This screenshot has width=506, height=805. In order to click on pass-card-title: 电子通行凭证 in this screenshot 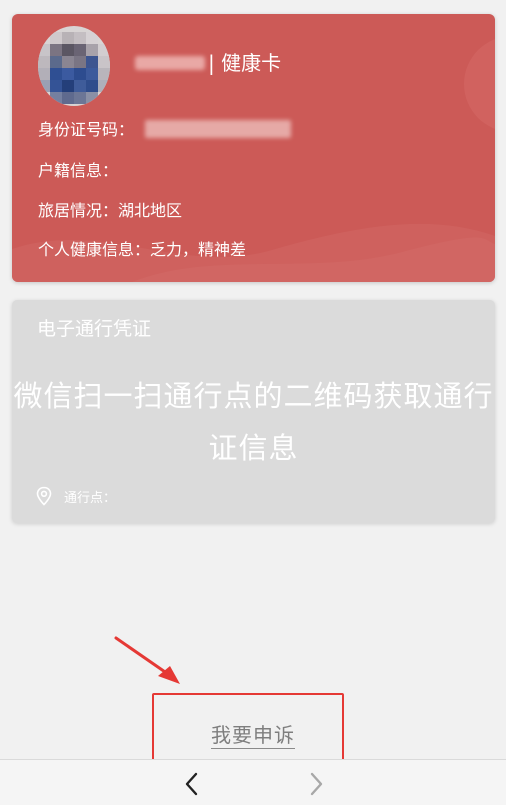, I will do `click(94, 329)`.